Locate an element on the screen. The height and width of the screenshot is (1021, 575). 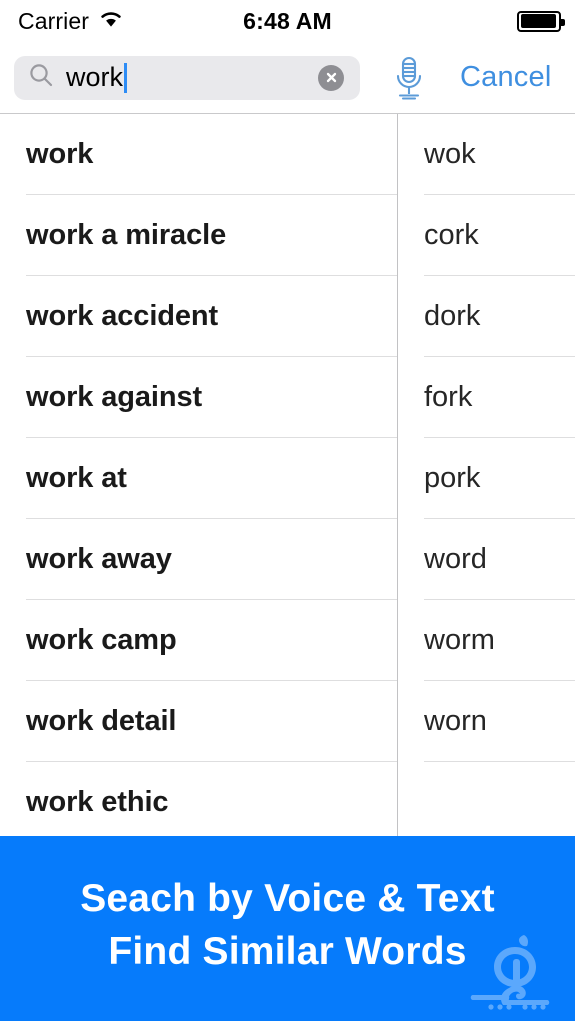
list-item: work camp is located at coordinates (198, 640).